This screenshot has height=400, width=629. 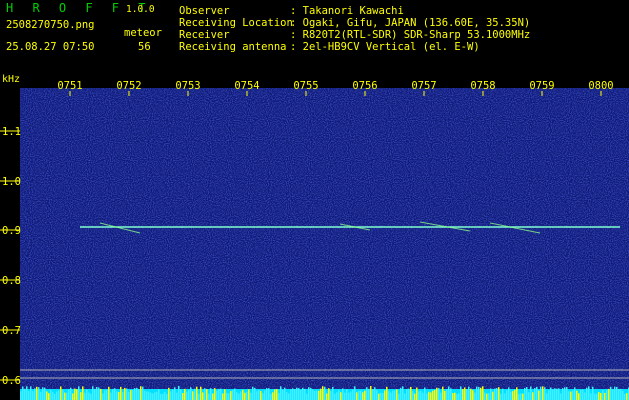 What do you see at coordinates (385, 47) in the screenshot?
I see `info-value-antenna: : 2el-HB9CV Vertical (el. E-W)` at bounding box center [385, 47].